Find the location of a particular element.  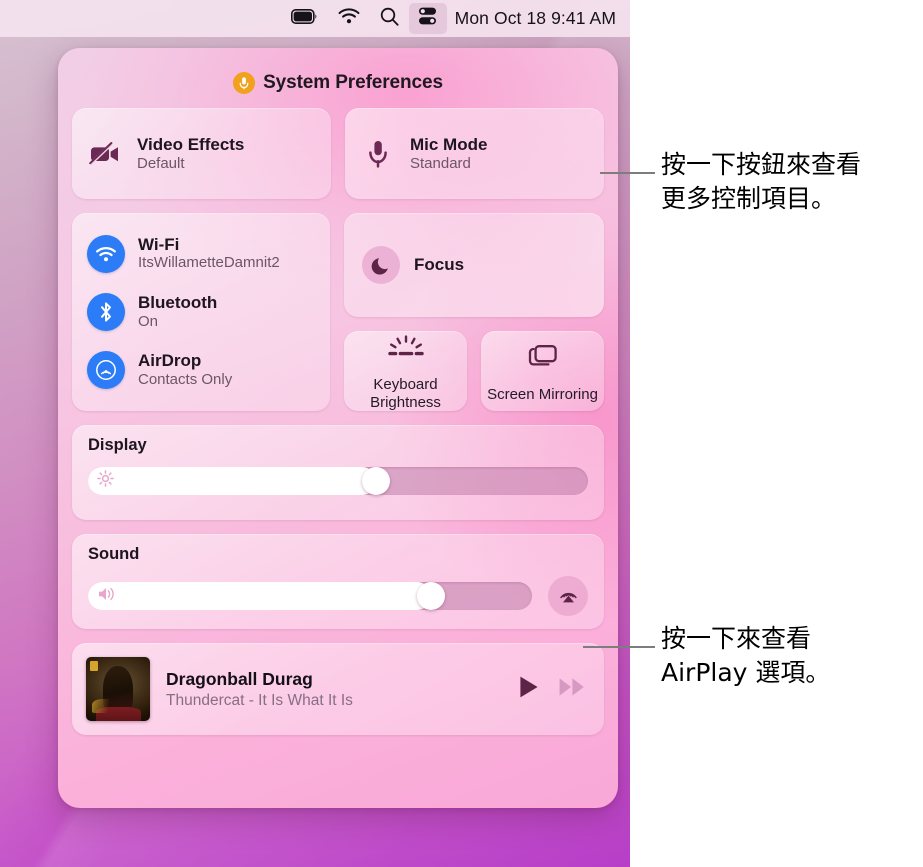

menu-bar: Mon Oct 18 9:41 AM is located at coordinates (315, 18).